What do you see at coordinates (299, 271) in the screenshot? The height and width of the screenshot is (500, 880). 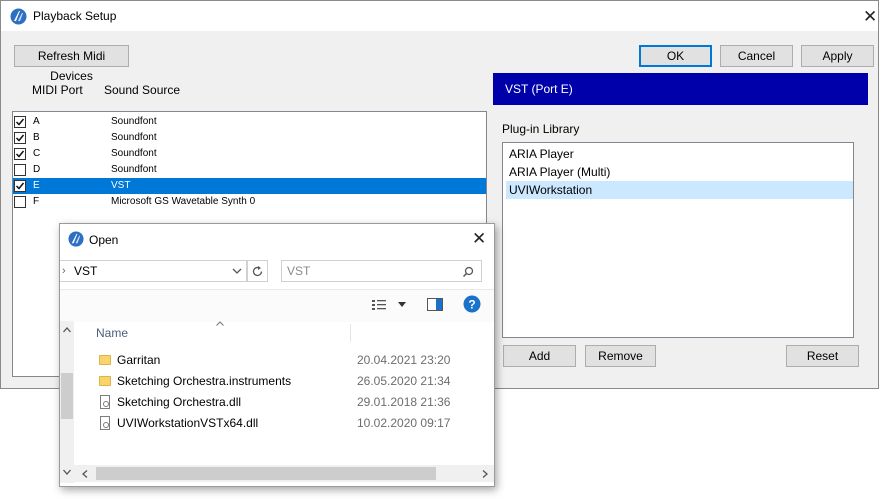 I see `search-placeholder: VST` at bounding box center [299, 271].